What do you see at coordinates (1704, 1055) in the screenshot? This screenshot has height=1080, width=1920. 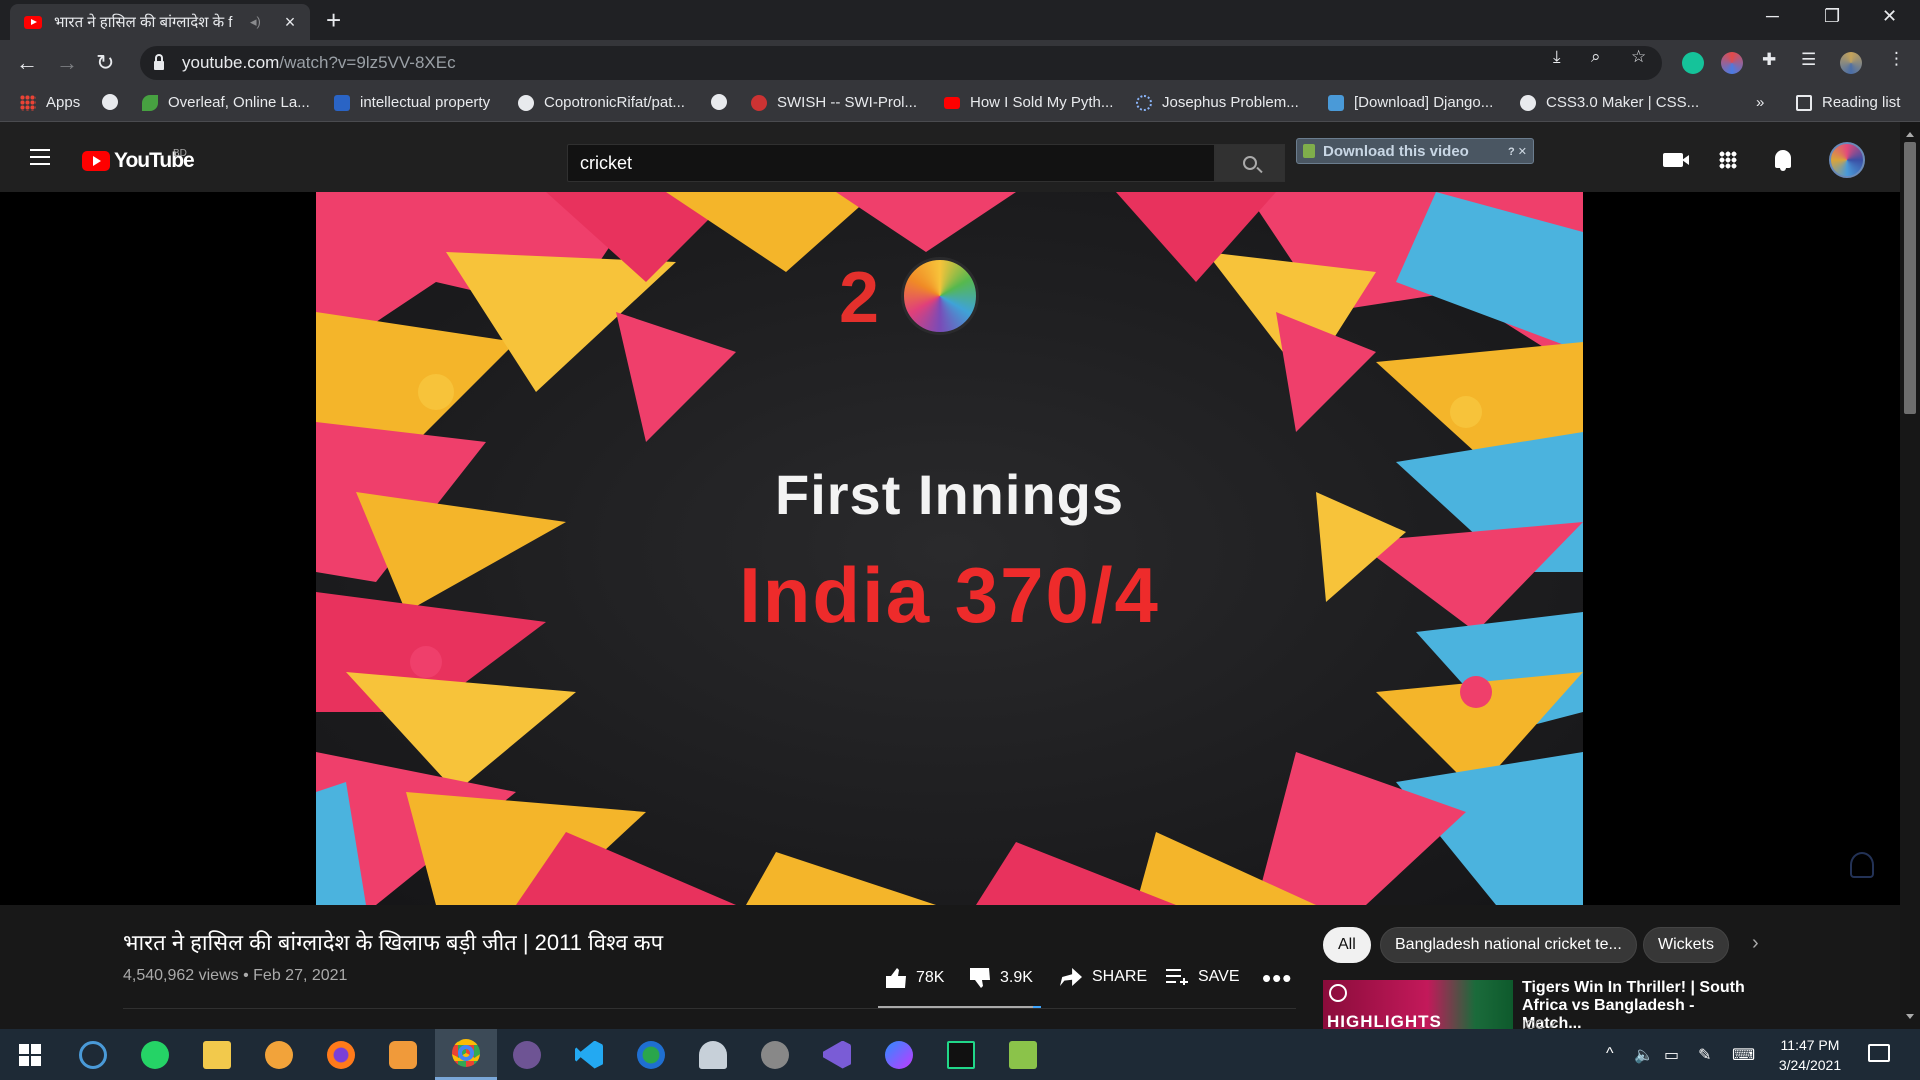 I see `pen-icon: ✎` at bounding box center [1704, 1055].